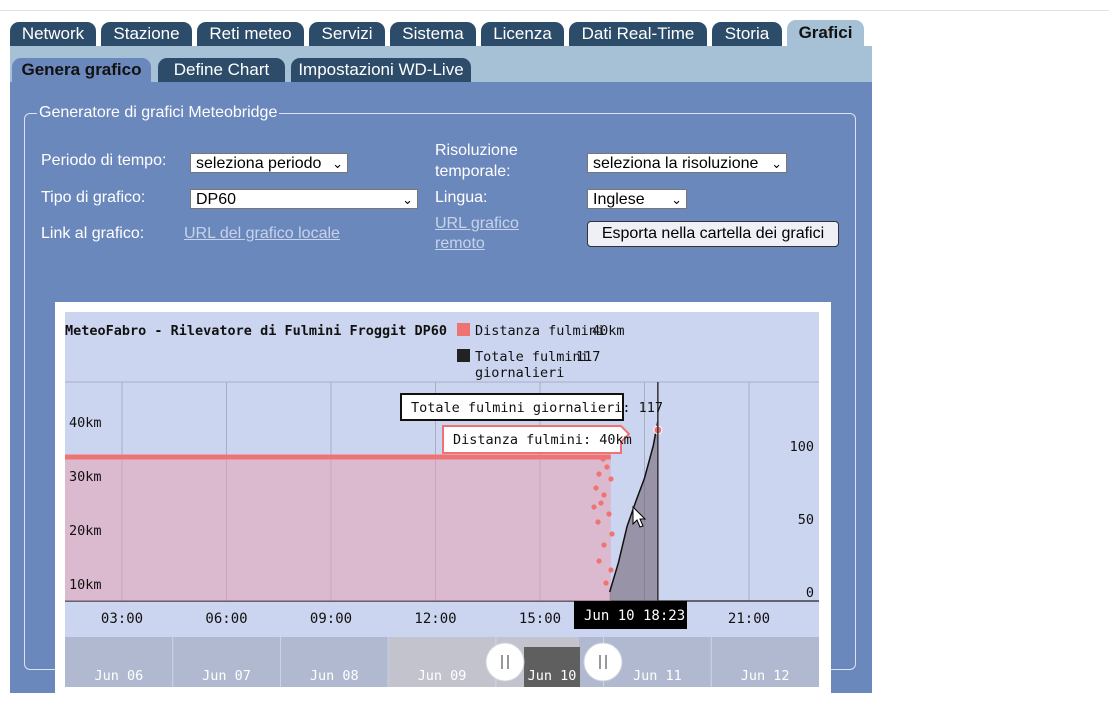  Describe the element at coordinates (347, 34) in the screenshot. I see `tab-servizi: Servizi` at that location.